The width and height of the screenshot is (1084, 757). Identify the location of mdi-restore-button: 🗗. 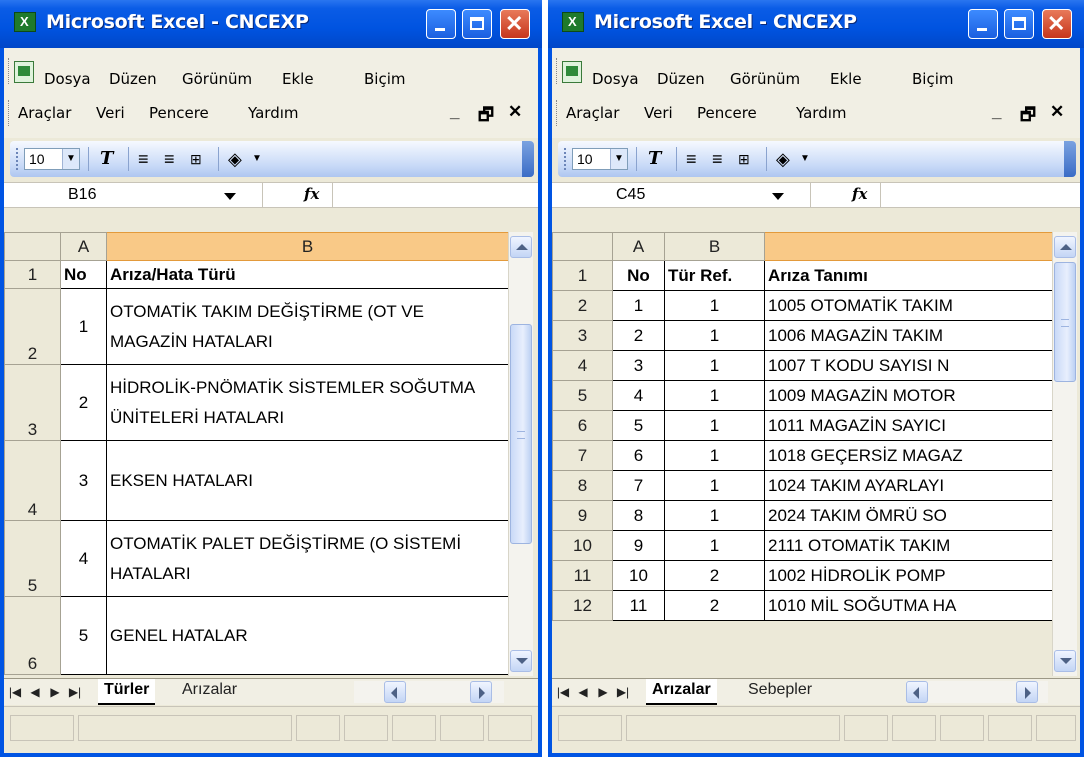
(486, 116).